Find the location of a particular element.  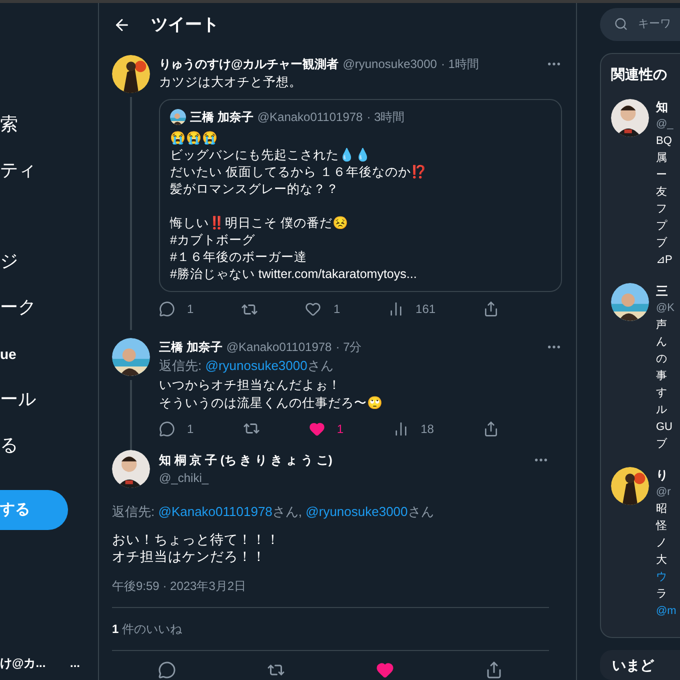

reply-to-text: 返信先: @Kanako01101978さん, @ryunosuke3000さん is located at coordinates (273, 511).